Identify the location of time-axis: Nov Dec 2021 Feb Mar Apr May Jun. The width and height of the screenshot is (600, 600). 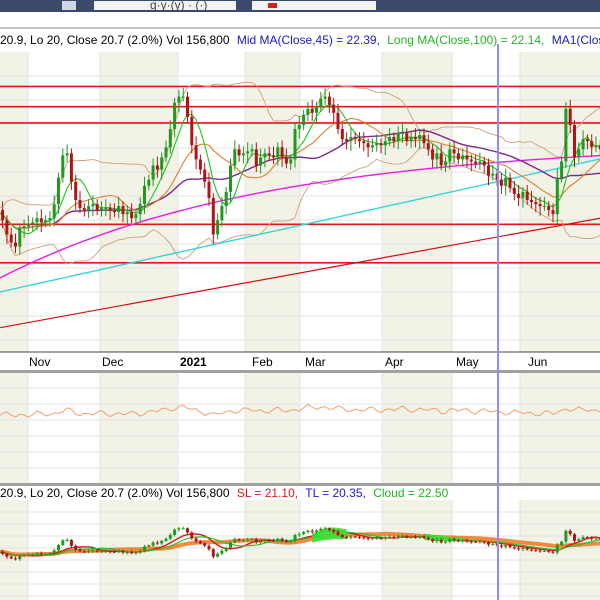
(300, 360).